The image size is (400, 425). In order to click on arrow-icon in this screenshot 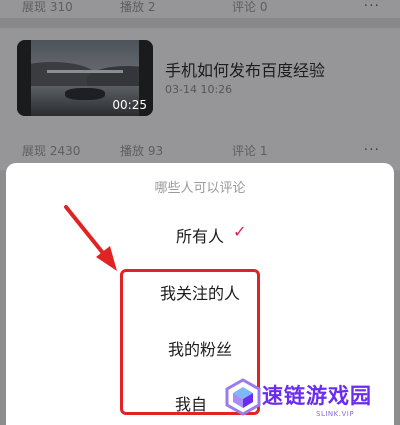, I will do `click(90, 238)`.